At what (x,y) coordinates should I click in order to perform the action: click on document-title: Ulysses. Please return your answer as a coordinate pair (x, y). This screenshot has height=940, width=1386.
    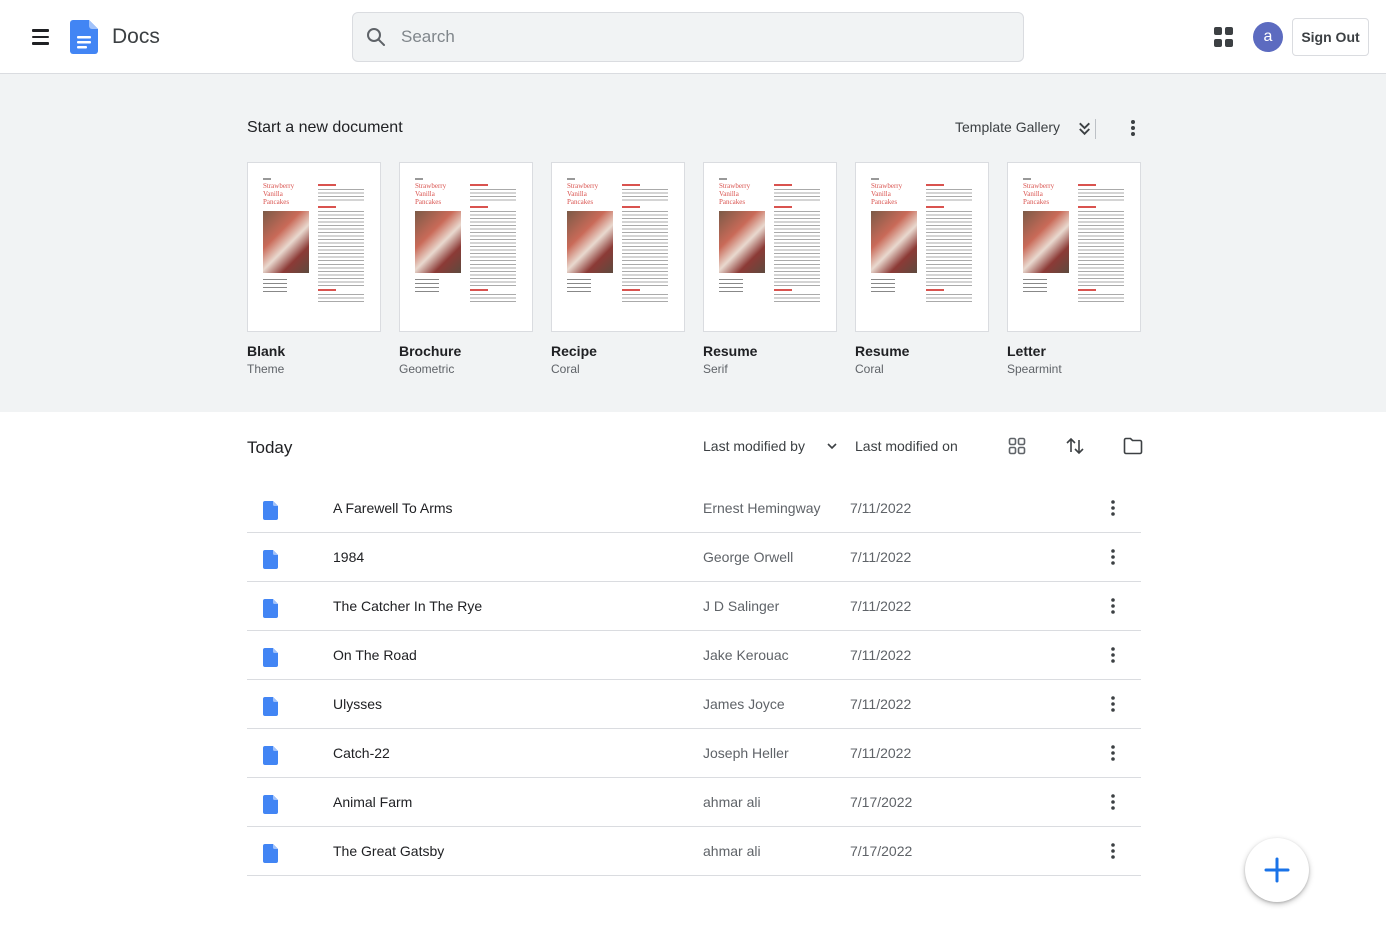
    Looking at the image, I should click on (357, 704).